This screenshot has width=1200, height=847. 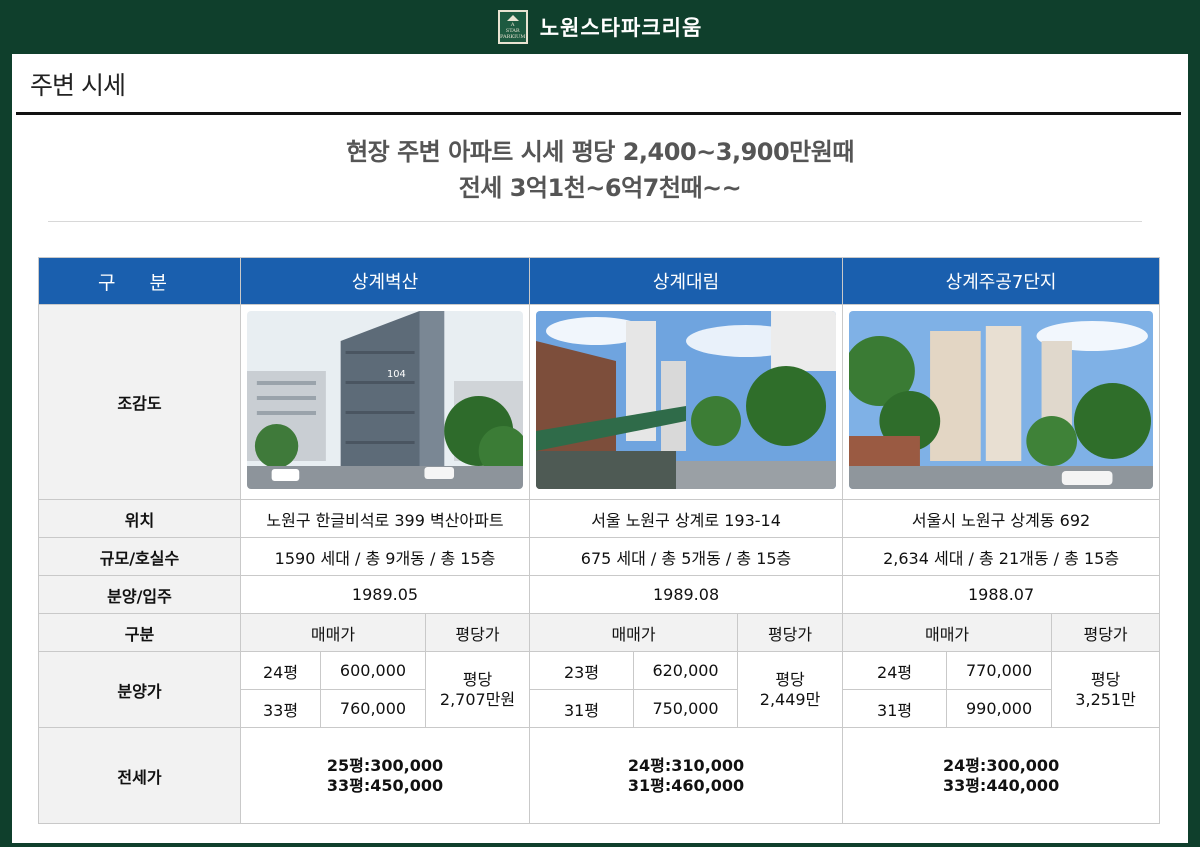 I want to click on jeonse-2-line-2: 31평:460,000, so click(x=686, y=785).